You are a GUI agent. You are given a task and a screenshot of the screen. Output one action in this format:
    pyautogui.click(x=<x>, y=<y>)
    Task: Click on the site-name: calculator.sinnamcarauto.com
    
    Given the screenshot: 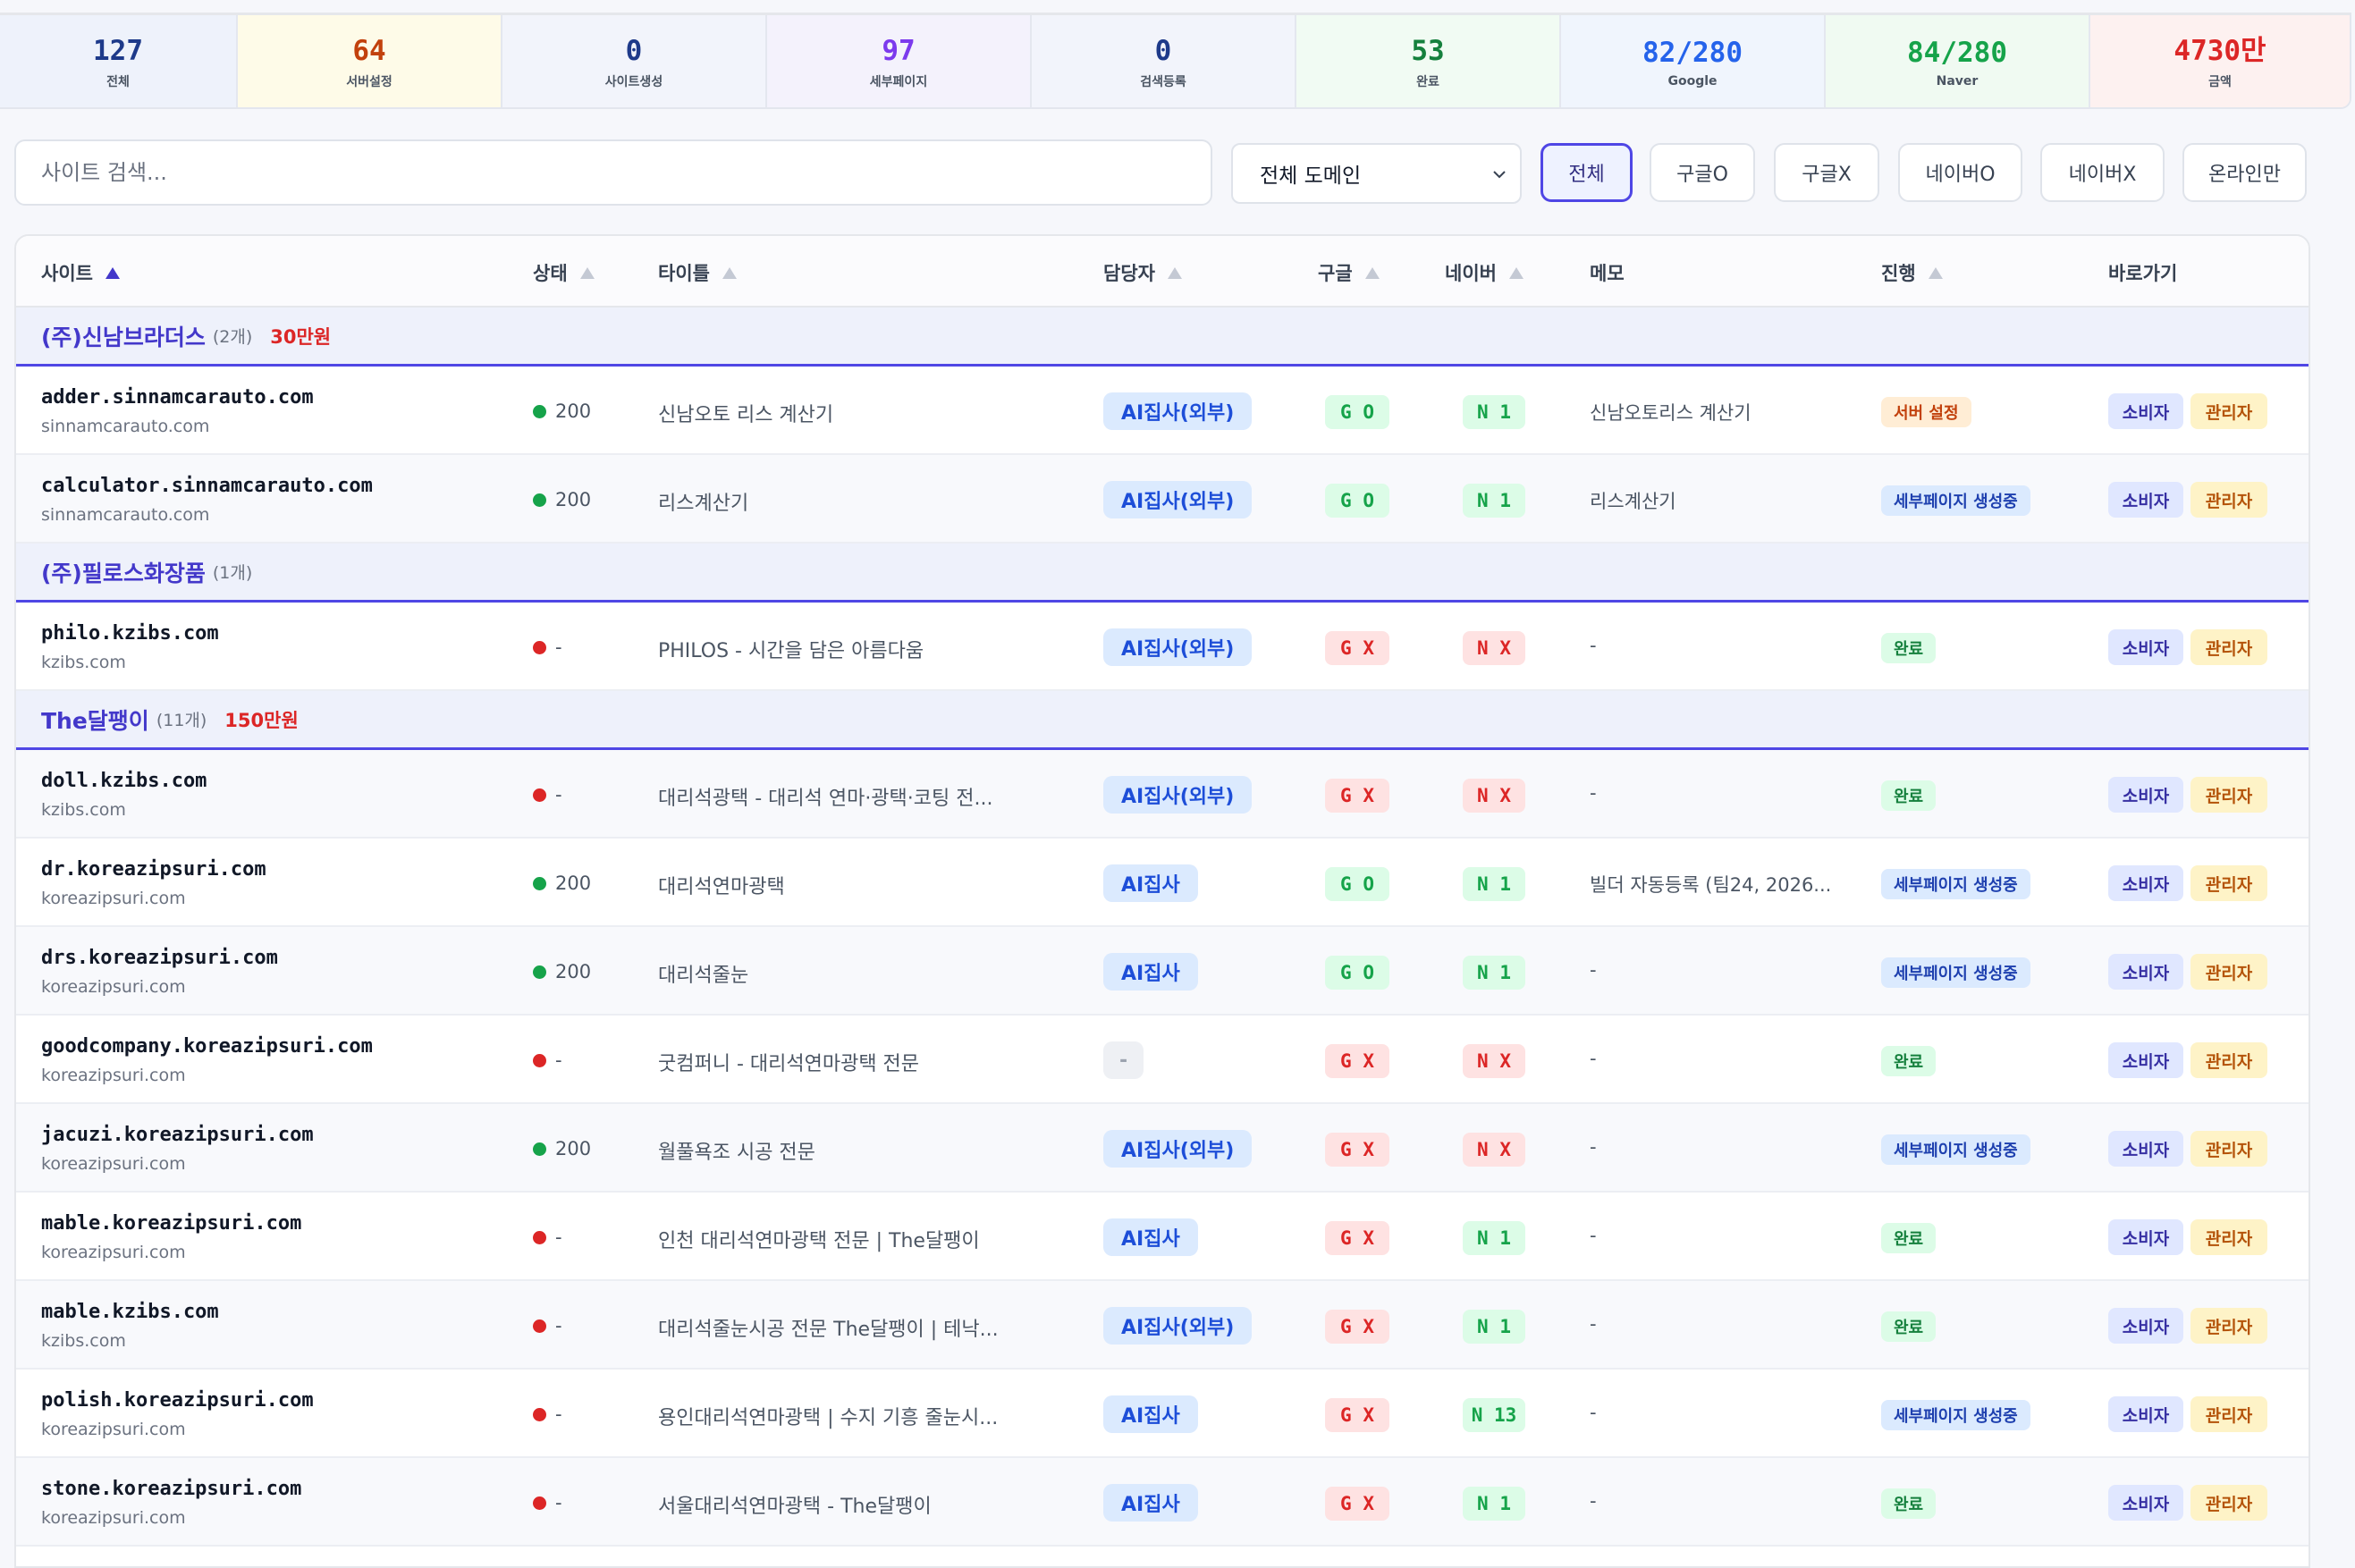 What is the action you would take?
    pyautogui.click(x=207, y=486)
    